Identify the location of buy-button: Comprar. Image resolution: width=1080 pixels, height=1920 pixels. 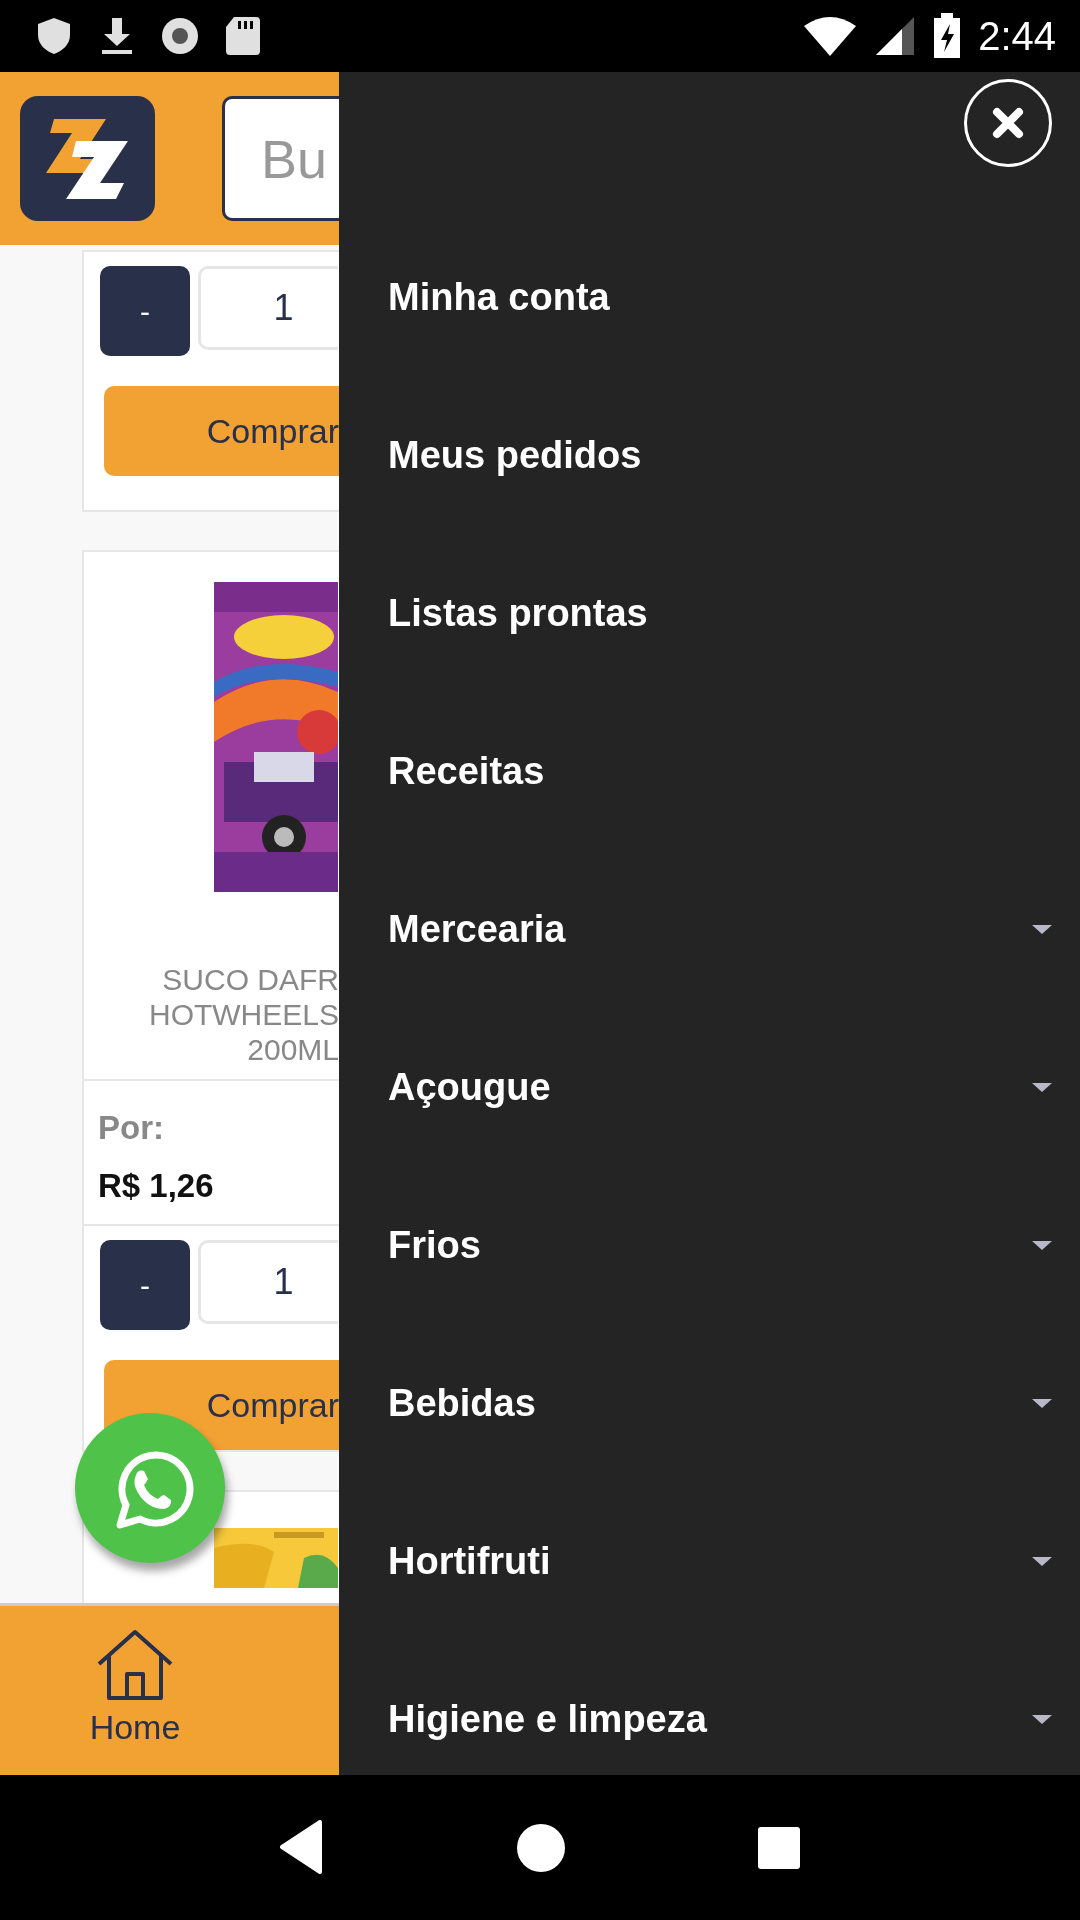
(221, 431).